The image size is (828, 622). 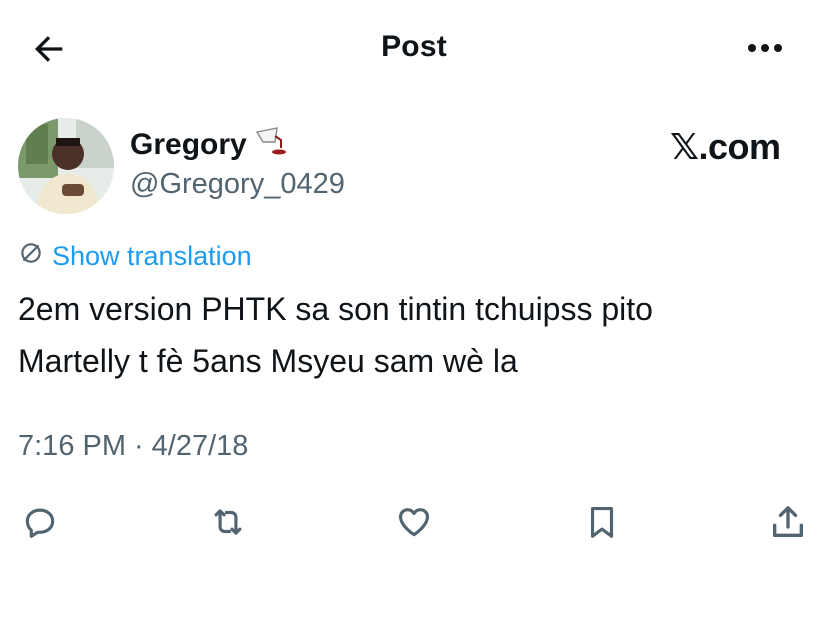 I want to click on page-title: Post, so click(x=414, y=46).